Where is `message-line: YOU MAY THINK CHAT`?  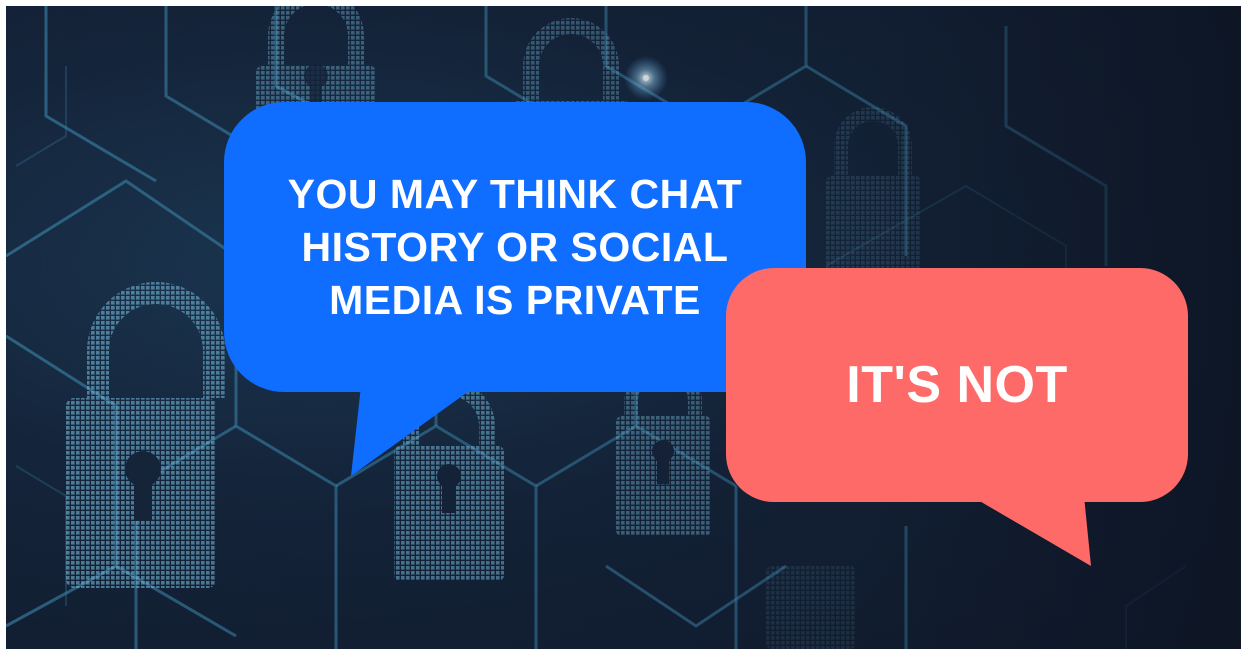 message-line: YOU MAY THINK CHAT is located at coordinates (515, 193).